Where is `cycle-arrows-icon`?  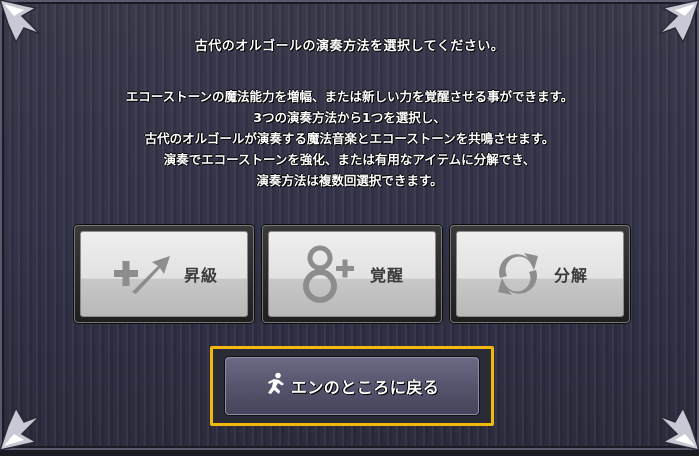
cycle-arrows-icon is located at coordinates (518, 274).